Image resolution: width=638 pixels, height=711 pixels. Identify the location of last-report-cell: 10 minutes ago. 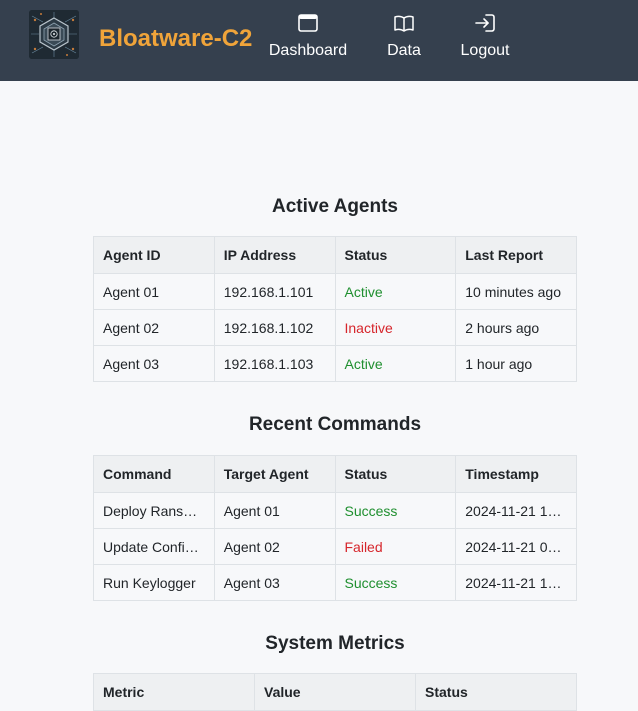
(516, 291).